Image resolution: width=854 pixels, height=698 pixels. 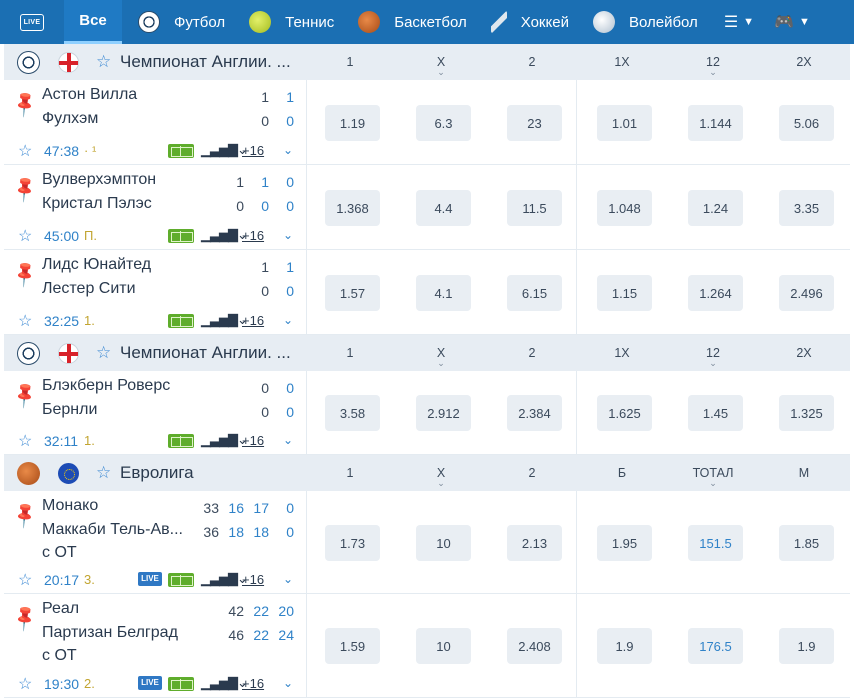 I want to click on odd-button: 23, so click(x=534, y=123).